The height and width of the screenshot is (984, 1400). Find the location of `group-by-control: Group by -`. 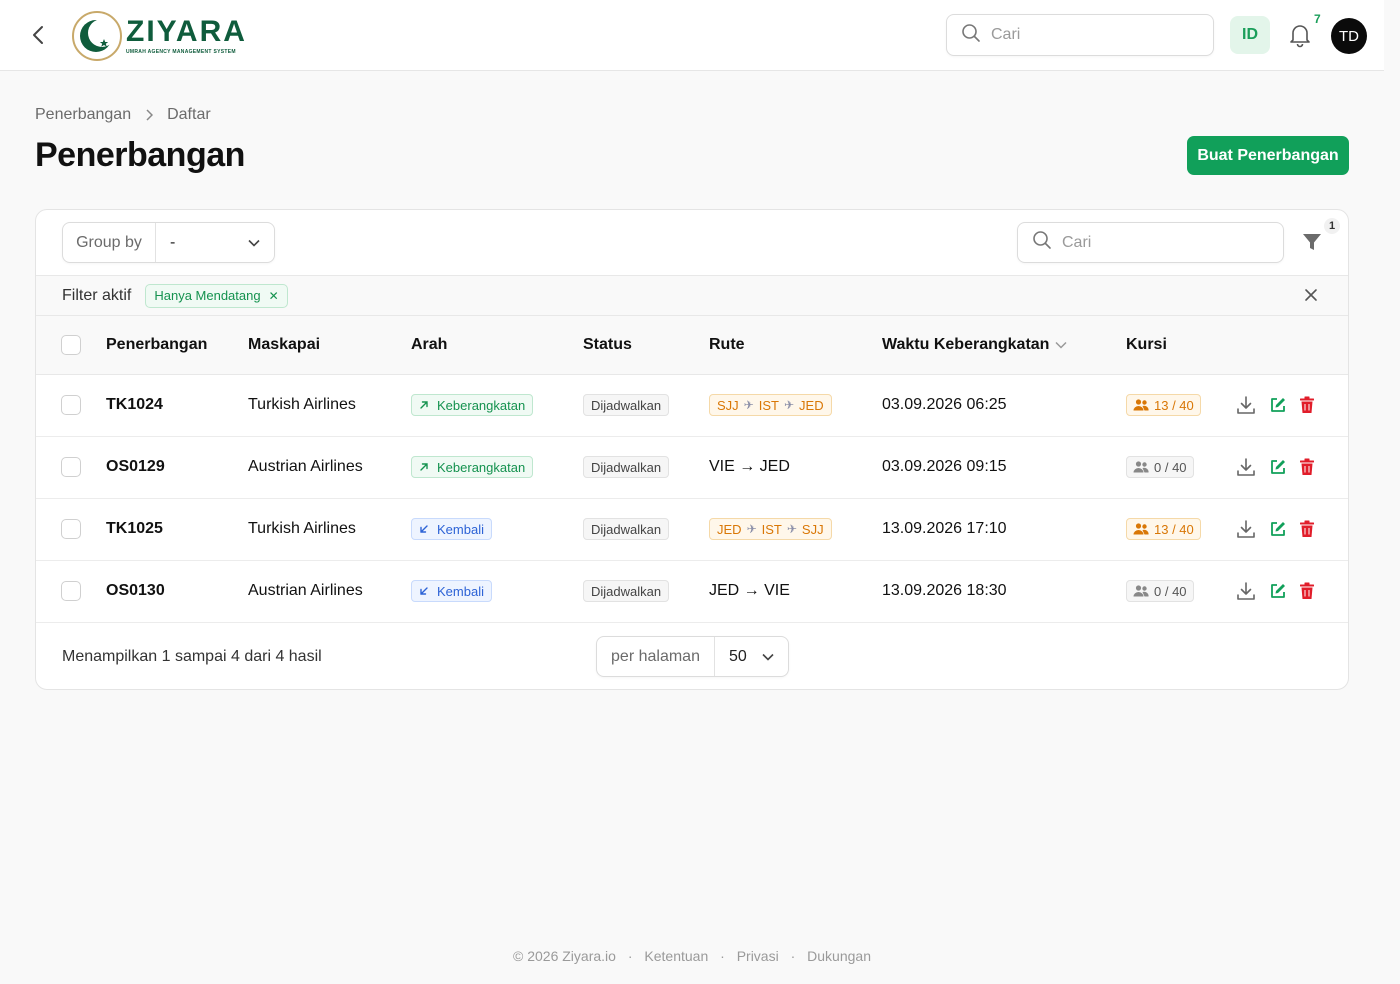

group-by-control: Group by - is located at coordinates (168, 242).